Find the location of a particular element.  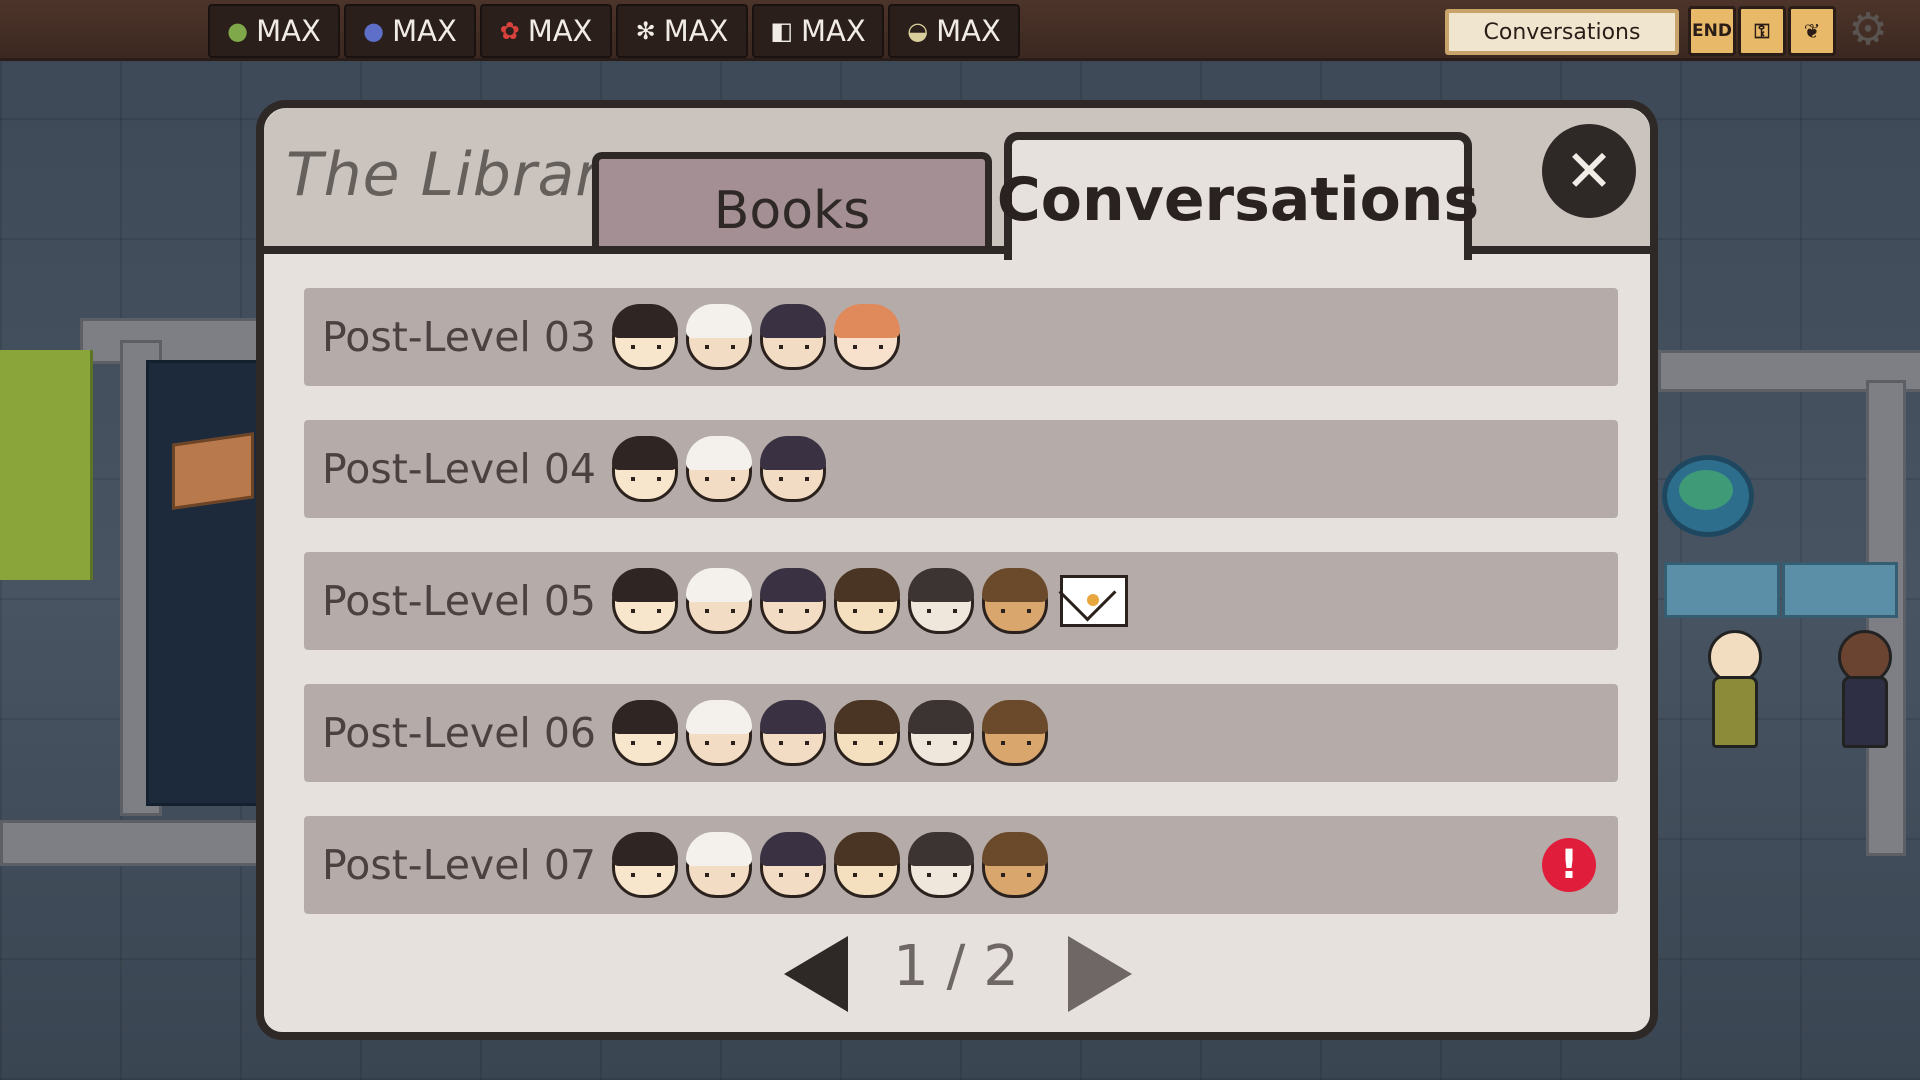

resource-leaf: ● MAX is located at coordinates (274, 31).